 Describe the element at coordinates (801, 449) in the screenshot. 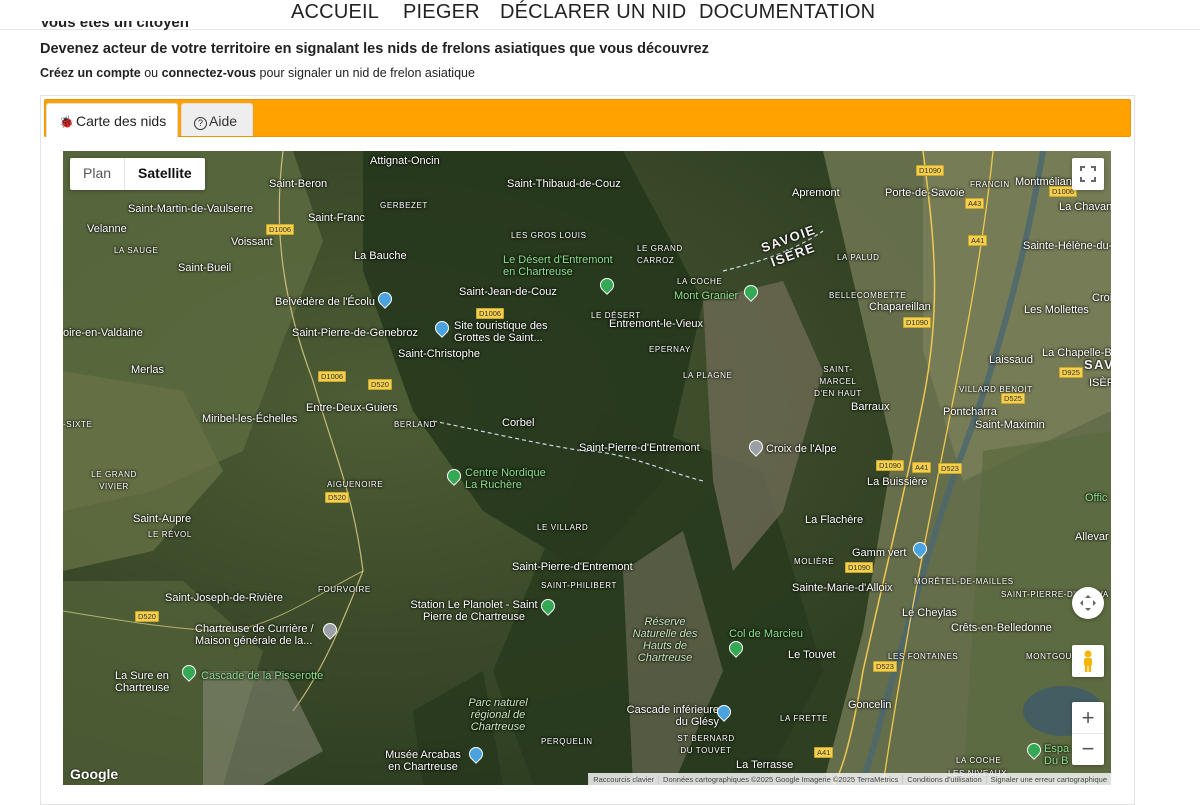

I see `place-label: Croix de l'Alpe` at that location.